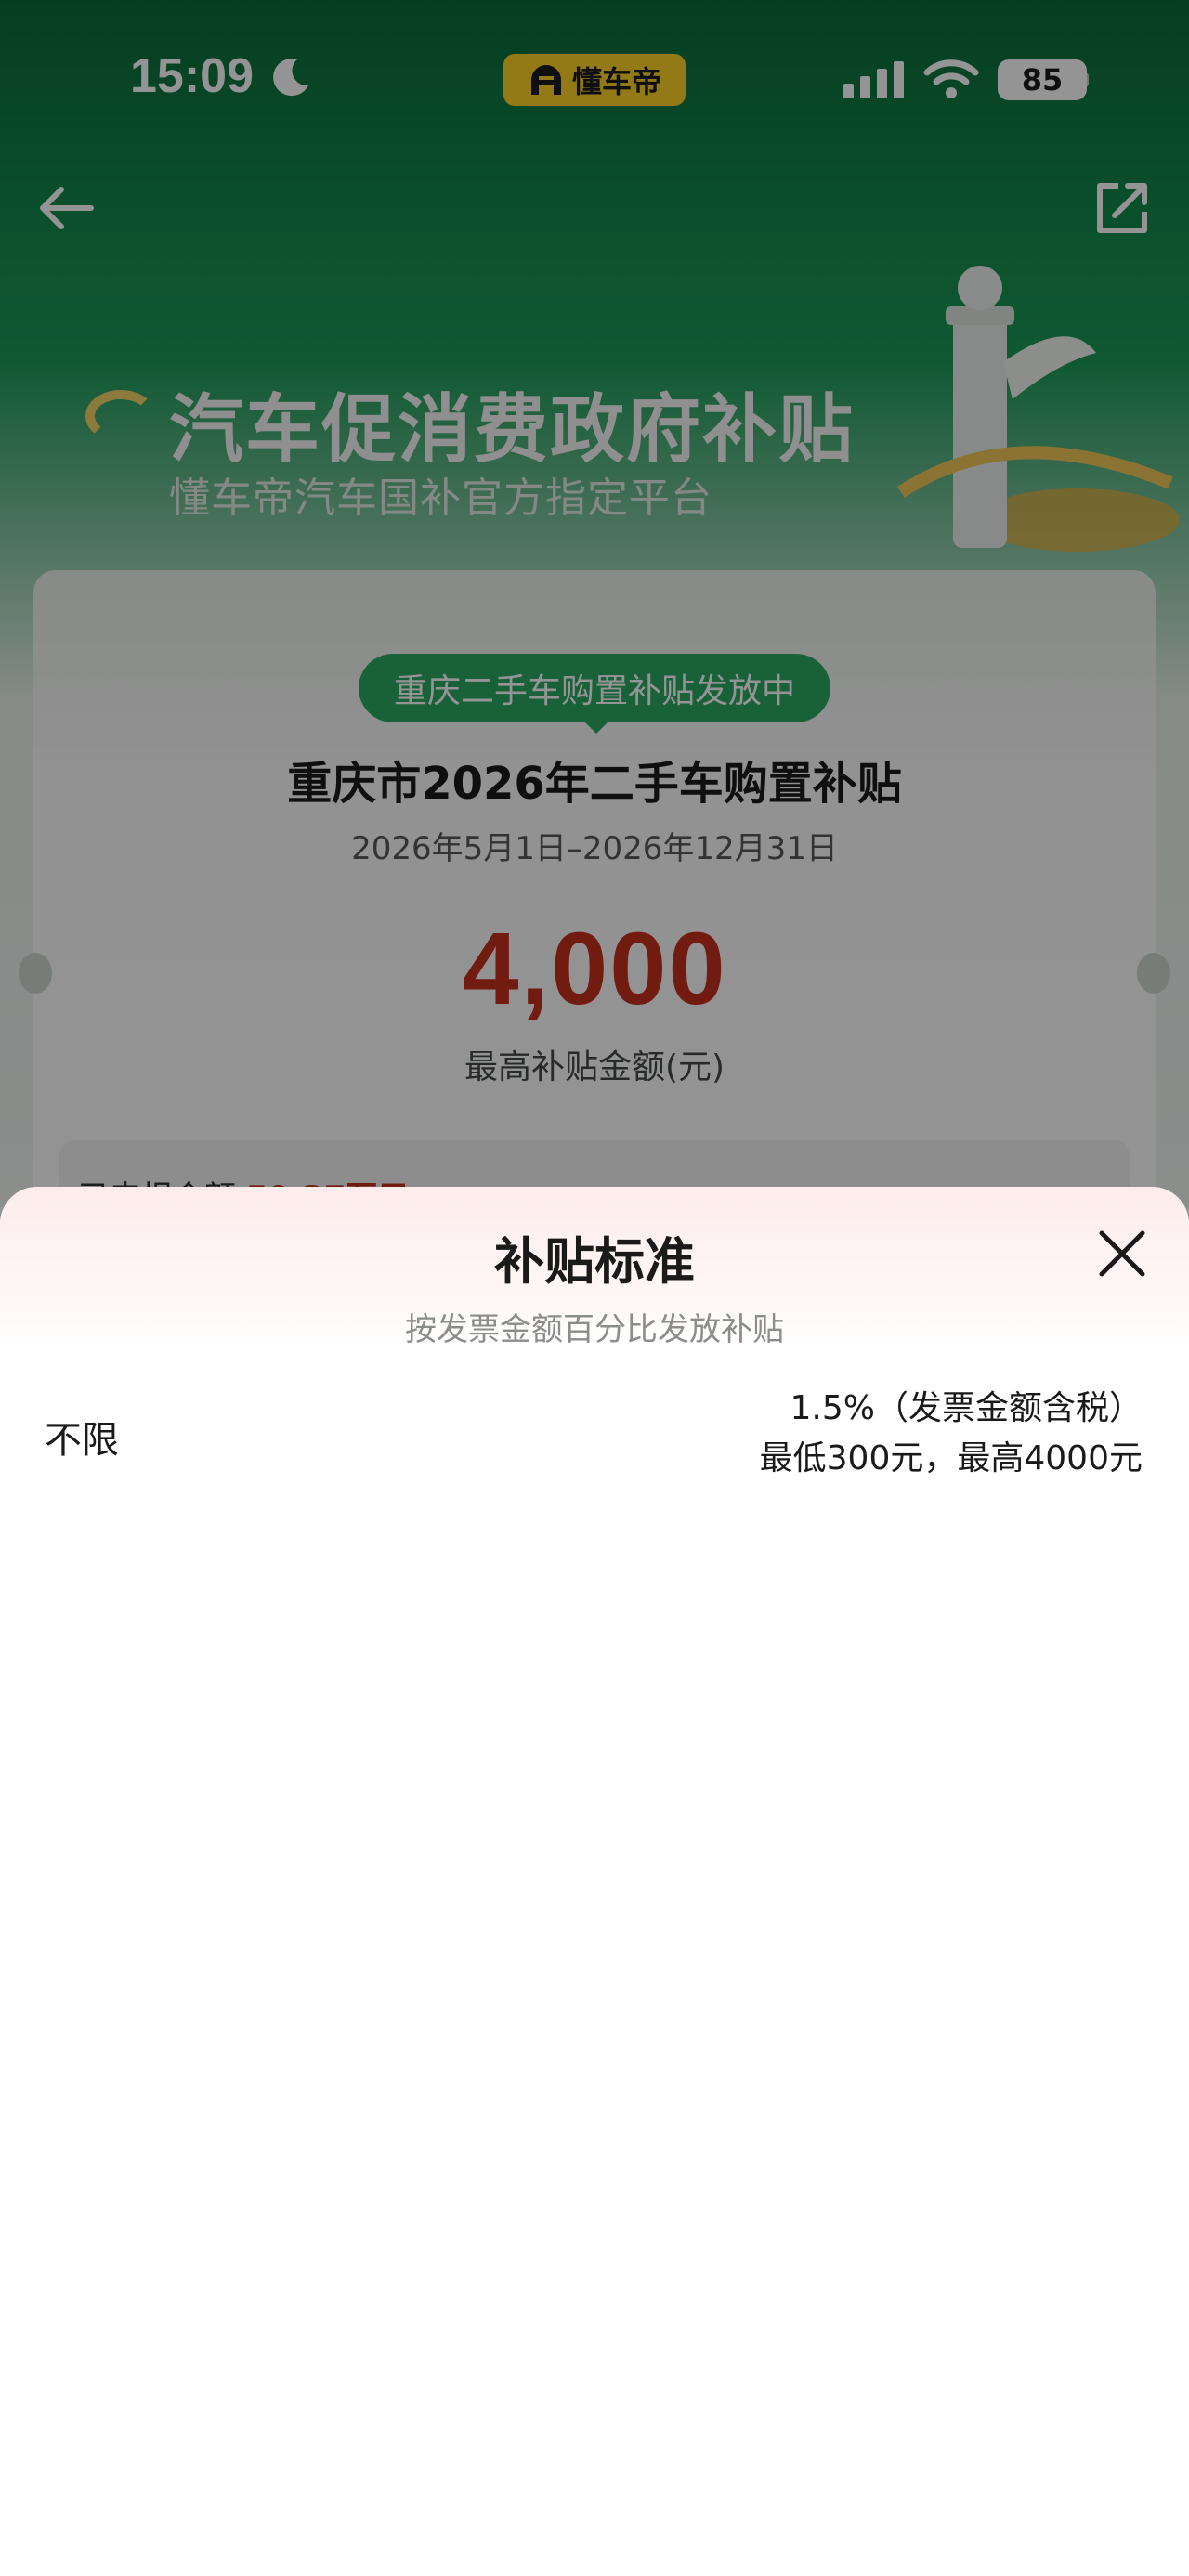 The image size is (1189, 2576). What do you see at coordinates (82, 1440) in the screenshot?
I see `standard-row-label: 不限` at bounding box center [82, 1440].